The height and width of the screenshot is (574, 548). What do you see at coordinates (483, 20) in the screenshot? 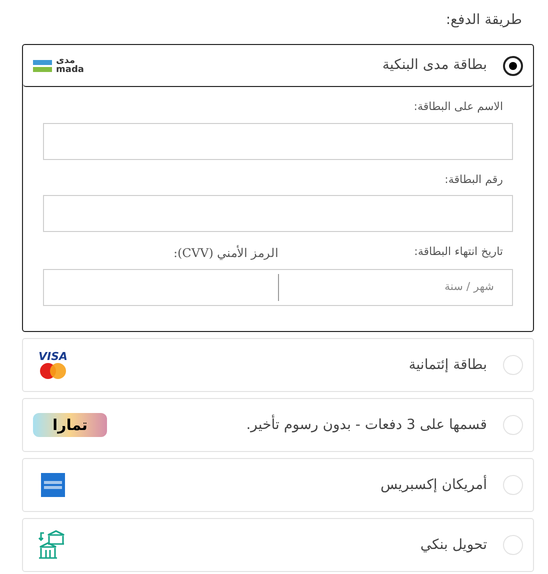
I see `section-heading: طريقة الدفع:` at bounding box center [483, 20].